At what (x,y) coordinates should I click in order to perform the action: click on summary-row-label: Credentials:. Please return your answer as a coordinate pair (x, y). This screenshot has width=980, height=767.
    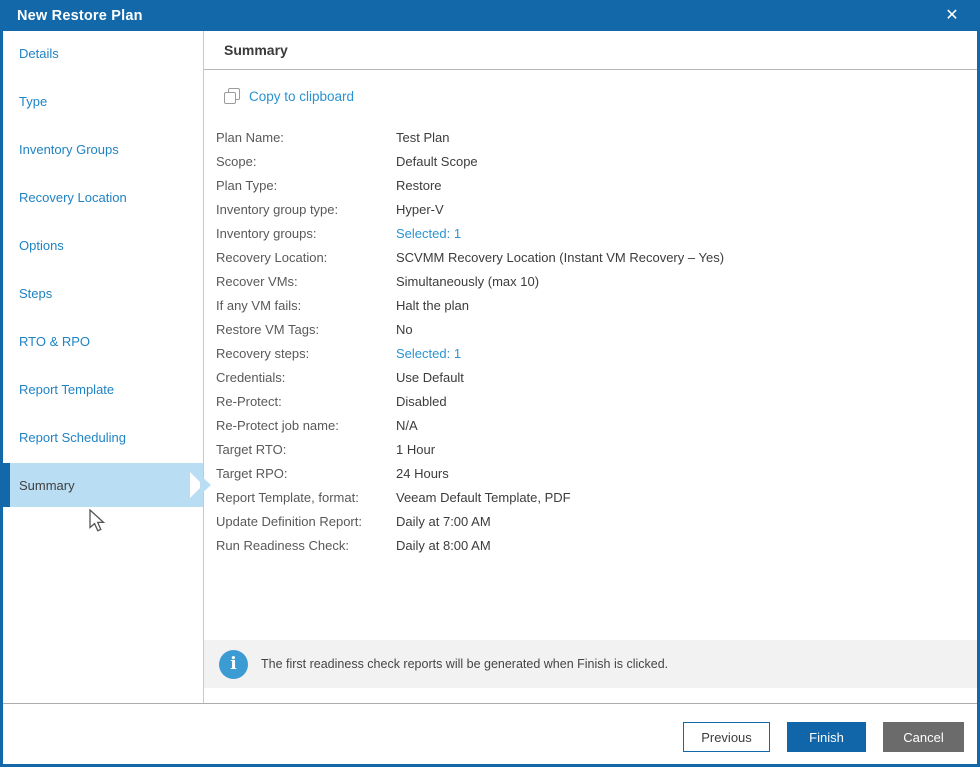
    Looking at the image, I should click on (251, 377).